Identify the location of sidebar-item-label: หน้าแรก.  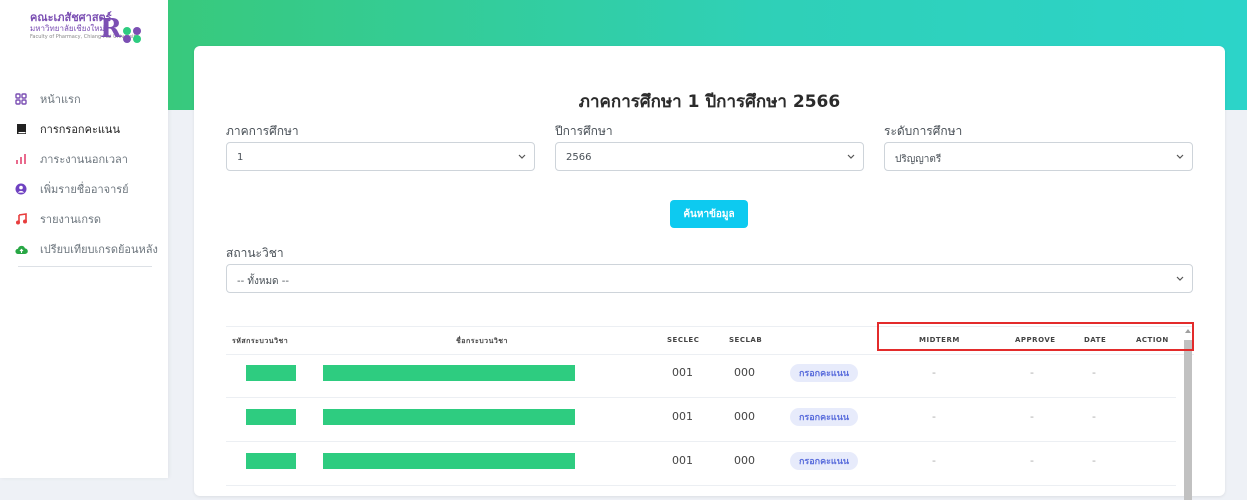
(60, 99).